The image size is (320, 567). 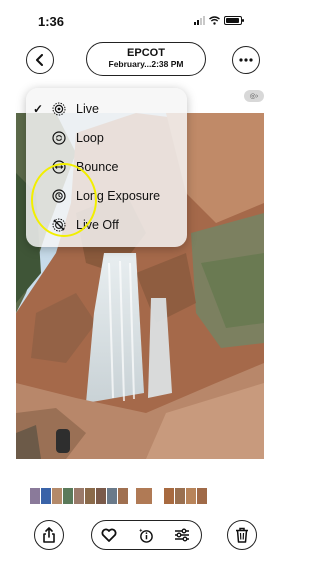 I want to click on delete-button, so click(x=242, y=535).